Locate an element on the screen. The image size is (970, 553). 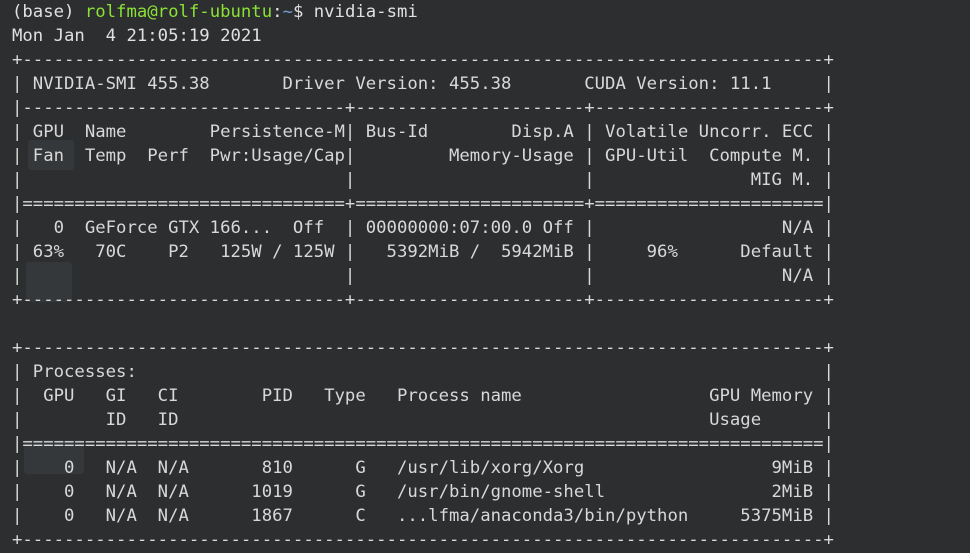
command-text: nvidia-smi is located at coordinates (365, 12).